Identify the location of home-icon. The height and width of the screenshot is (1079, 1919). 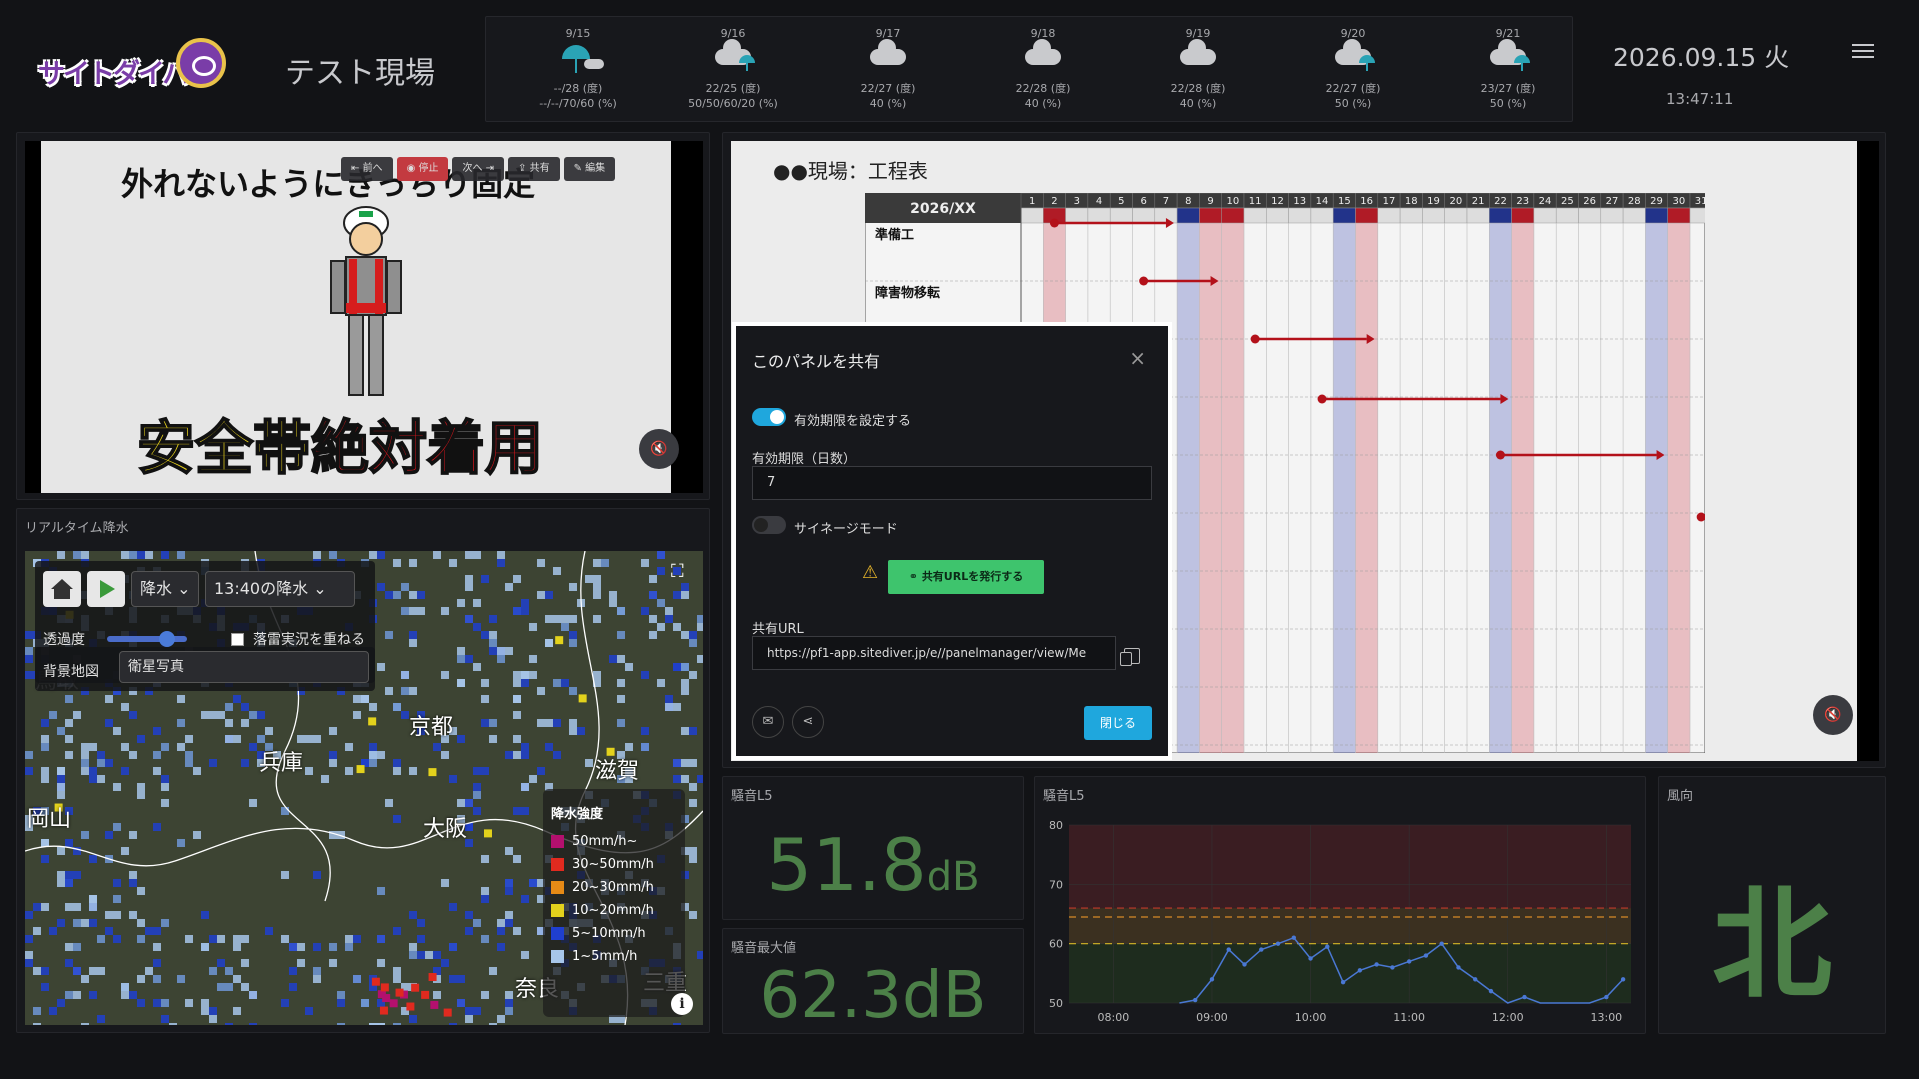
(62, 589).